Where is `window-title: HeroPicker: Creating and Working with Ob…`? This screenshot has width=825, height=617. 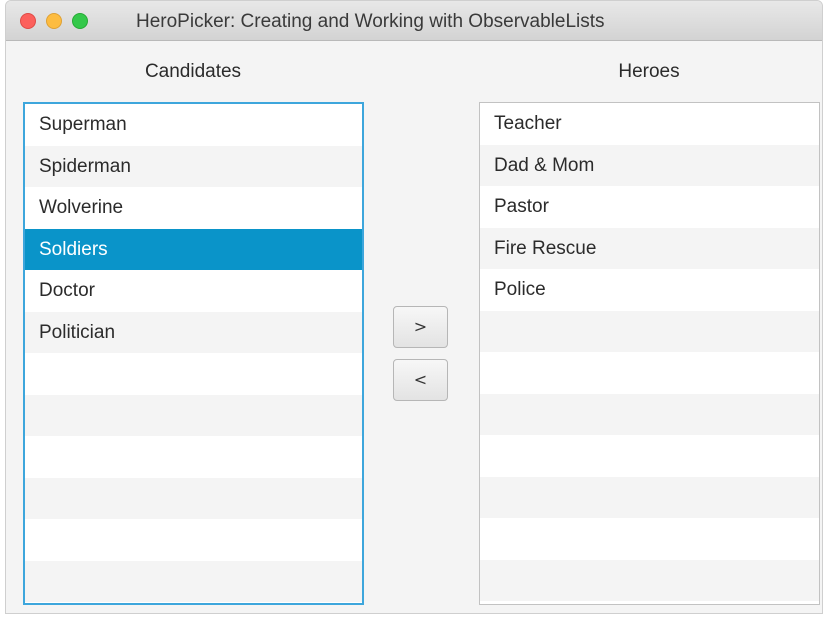
window-title: HeroPicker: Creating and Working with Ob… is located at coordinates (370, 21).